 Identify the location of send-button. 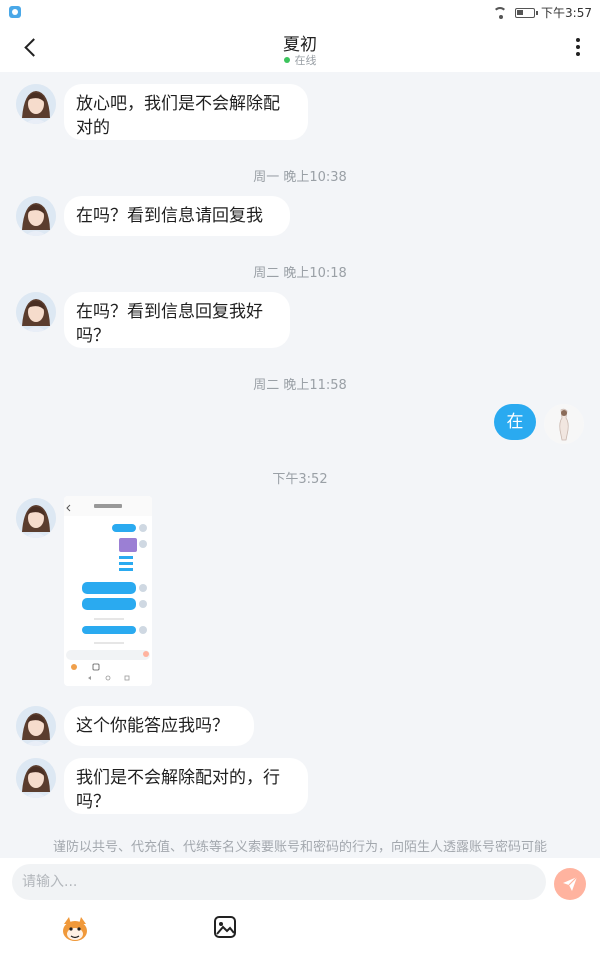
(570, 884).